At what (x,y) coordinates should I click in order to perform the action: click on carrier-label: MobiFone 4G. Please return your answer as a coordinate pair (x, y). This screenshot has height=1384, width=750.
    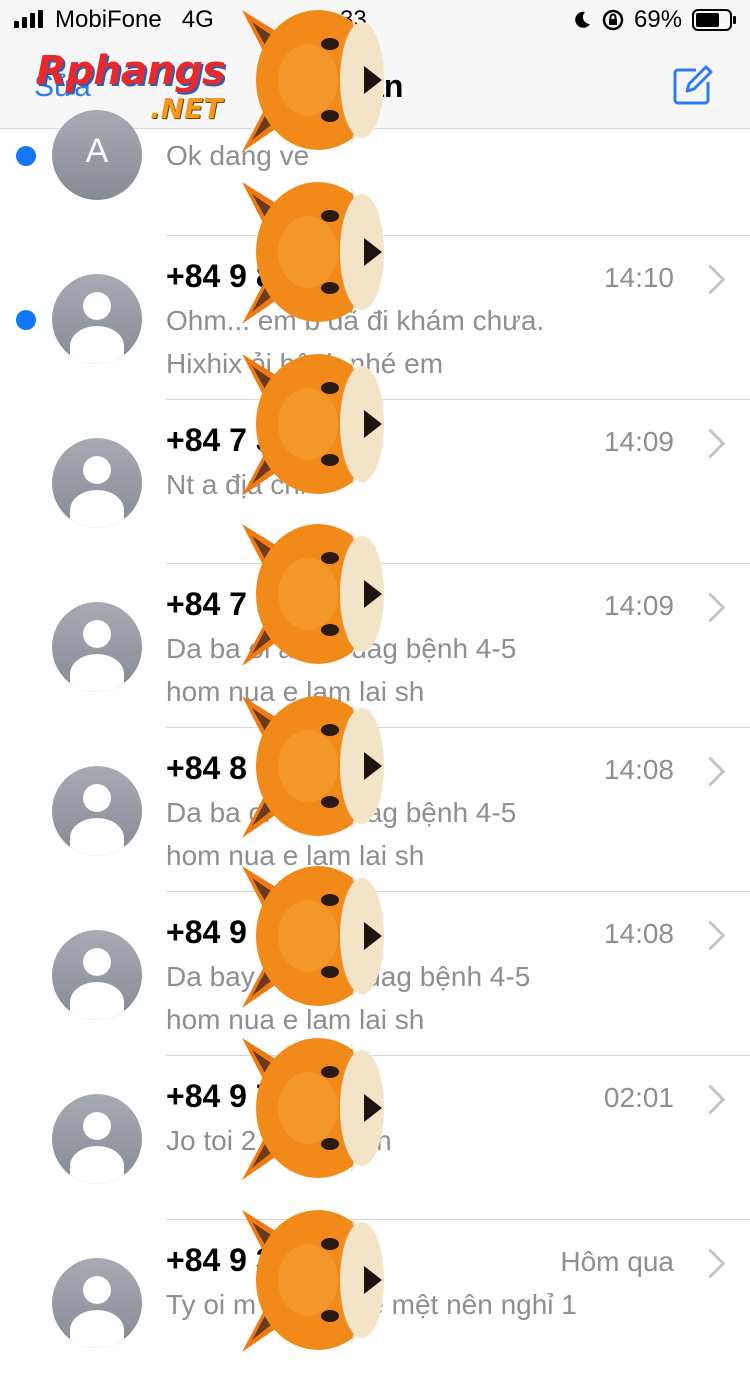
    Looking at the image, I should click on (134, 19).